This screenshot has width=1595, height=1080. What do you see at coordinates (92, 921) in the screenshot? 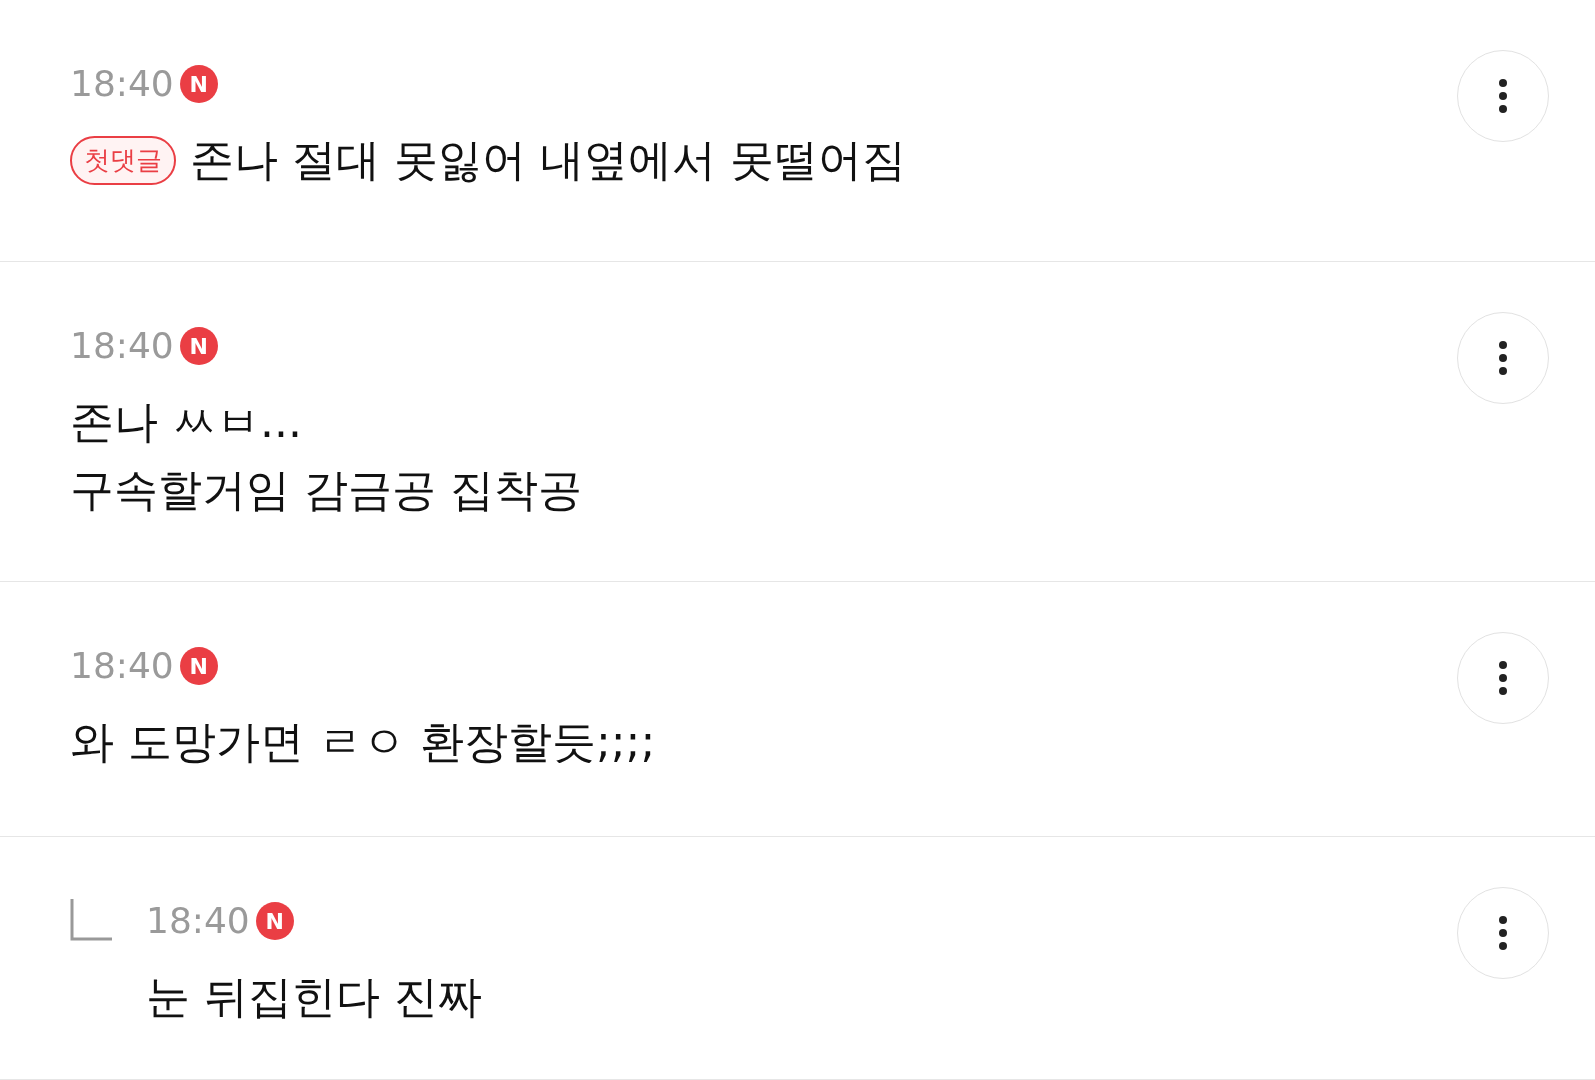
I see `reply-icon` at bounding box center [92, 921].